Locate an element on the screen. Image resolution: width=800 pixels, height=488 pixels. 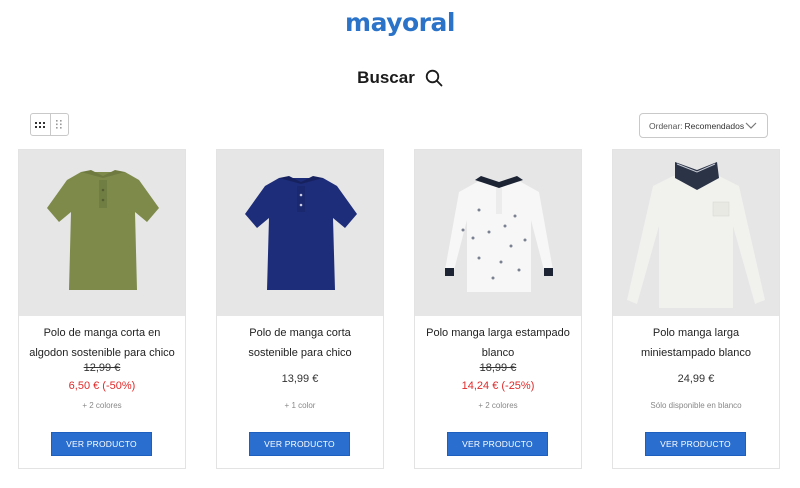
sort-dropdown: Ordenar: Recomendados is located at coordinates (703, 125).